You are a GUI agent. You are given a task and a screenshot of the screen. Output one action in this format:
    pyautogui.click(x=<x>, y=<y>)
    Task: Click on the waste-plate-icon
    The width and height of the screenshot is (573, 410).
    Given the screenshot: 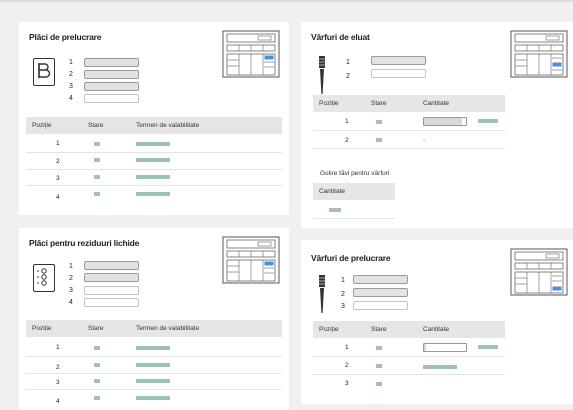 What is the action you would take?
    pyautogui.click(x=44, y=278)
    